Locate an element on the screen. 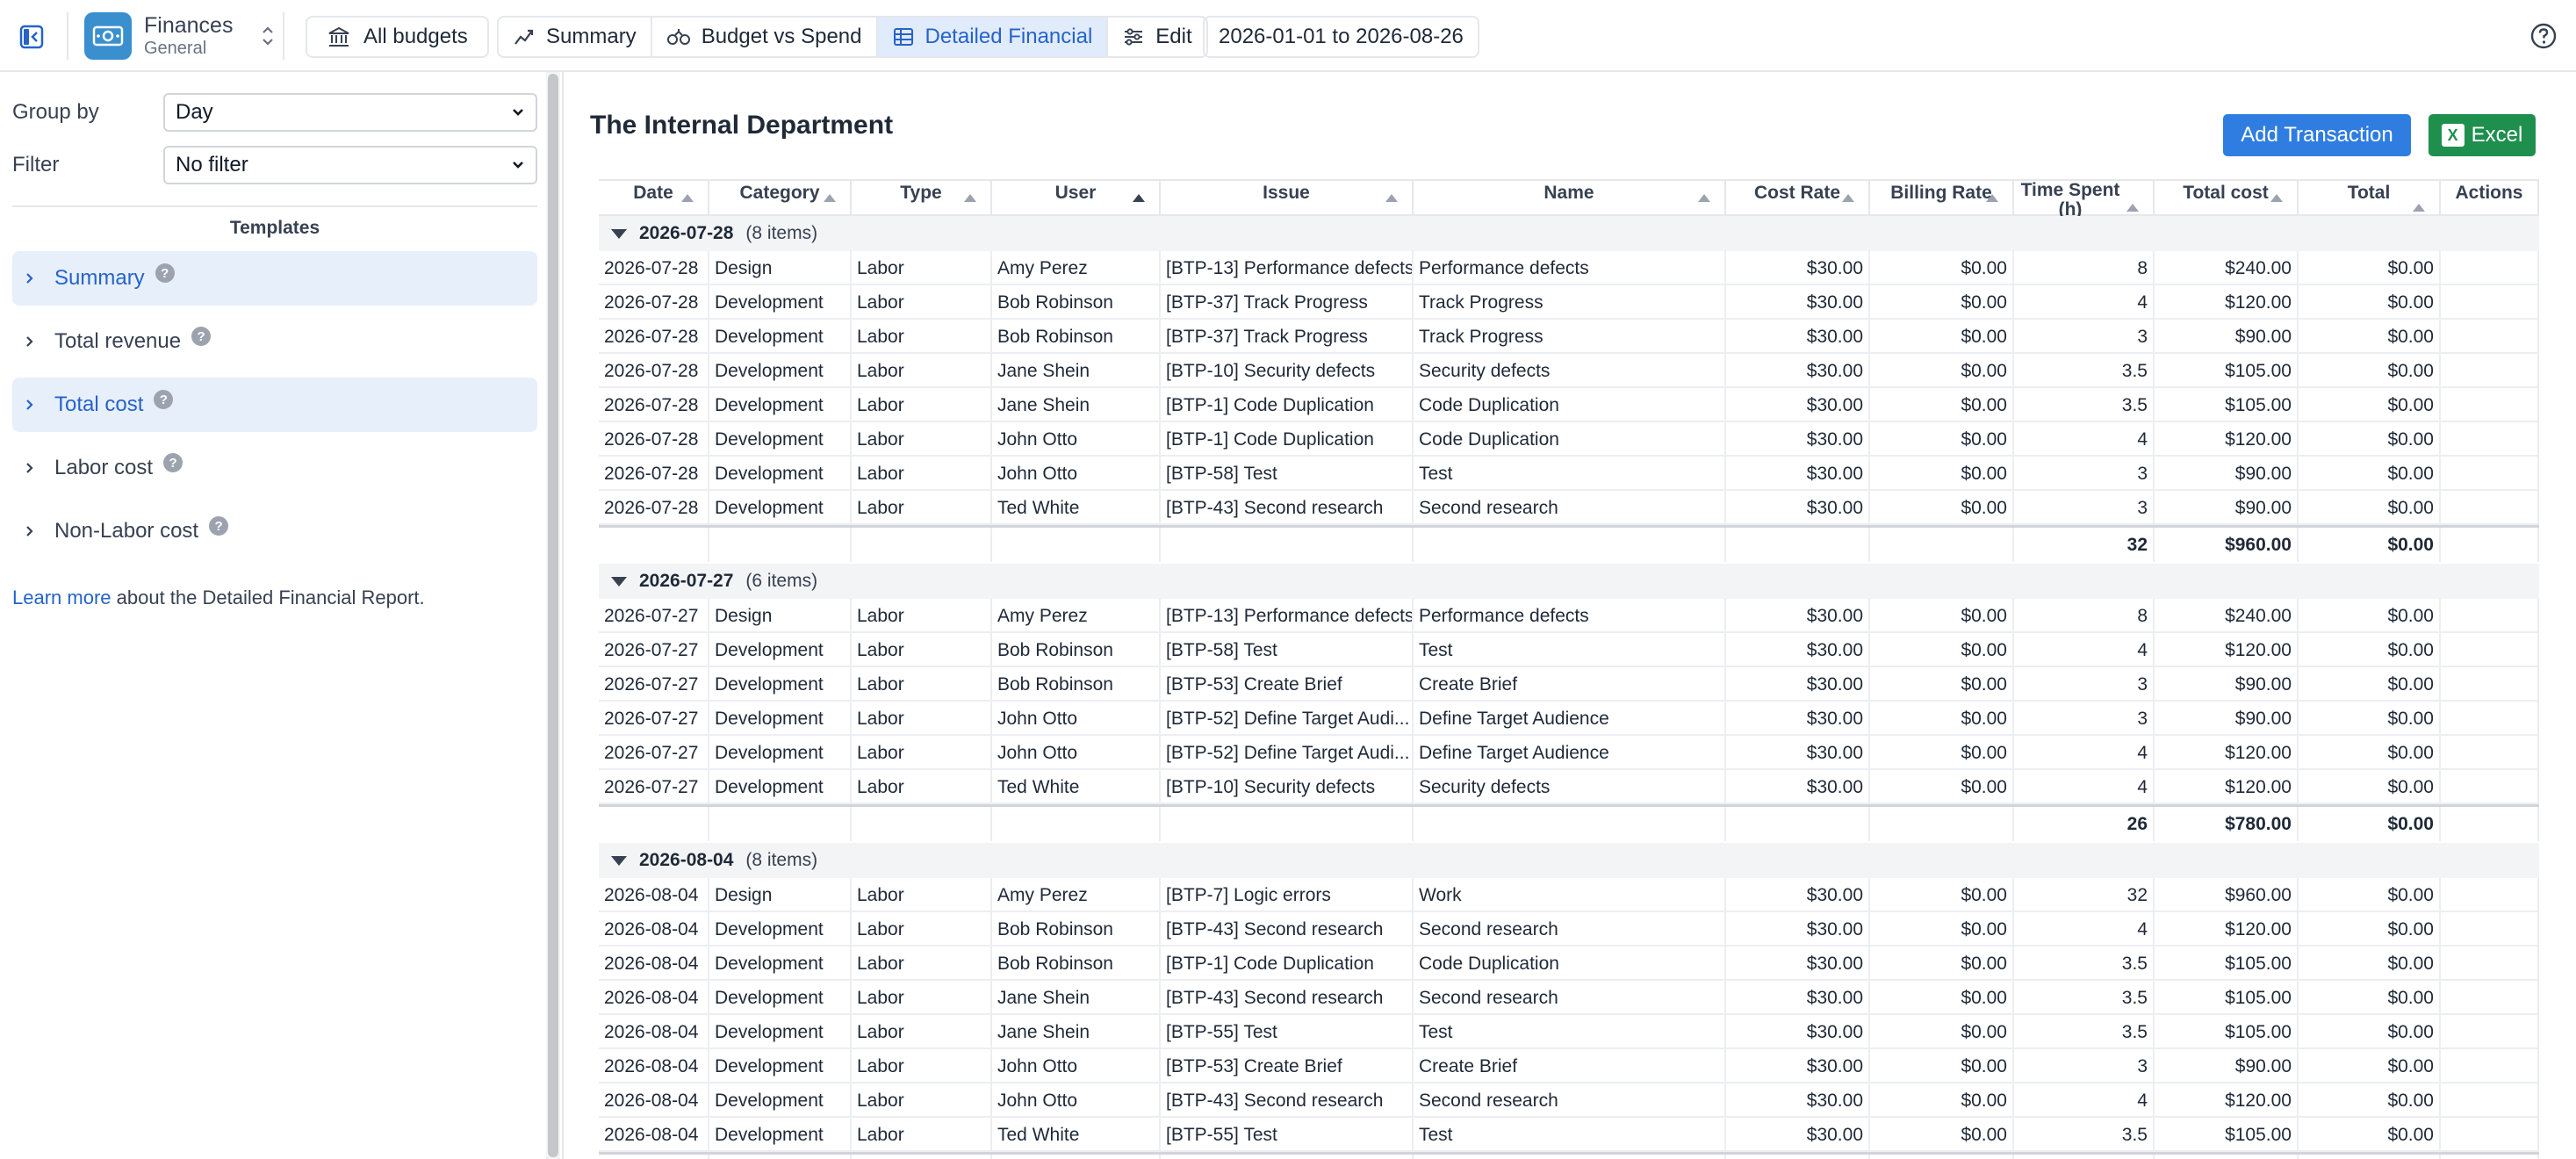 The height and width of the screenshot is (1159, 2576). add-transaction-button: Add Transaction is located at coordinates (2317, 135).